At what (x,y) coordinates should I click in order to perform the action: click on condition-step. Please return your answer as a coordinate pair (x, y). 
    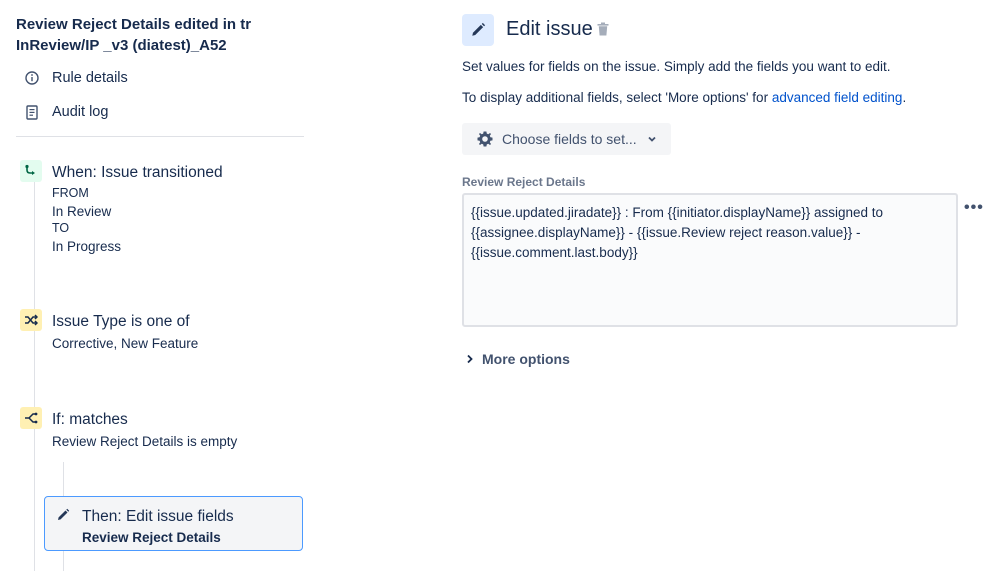
    Looking at the image, I should click on (31, 320).